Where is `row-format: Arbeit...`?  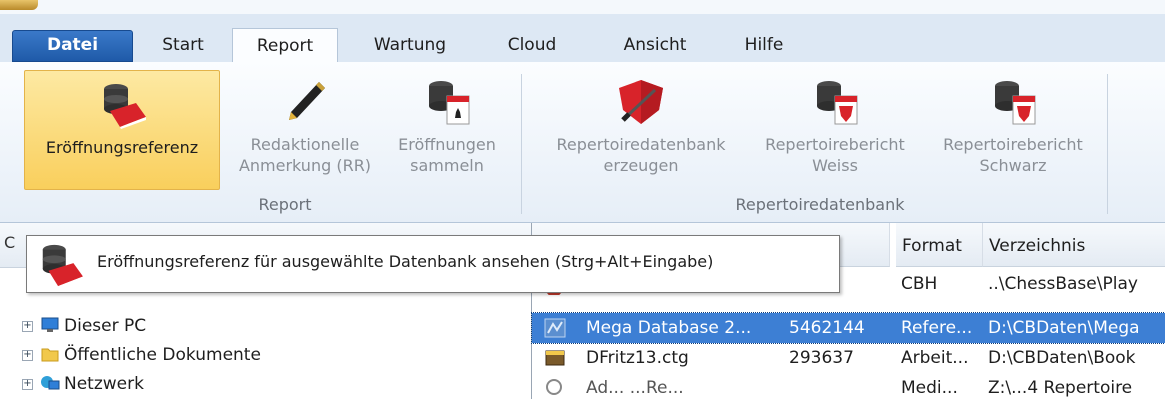 row-format: Arbeit... is located at coordinates (935, 358).